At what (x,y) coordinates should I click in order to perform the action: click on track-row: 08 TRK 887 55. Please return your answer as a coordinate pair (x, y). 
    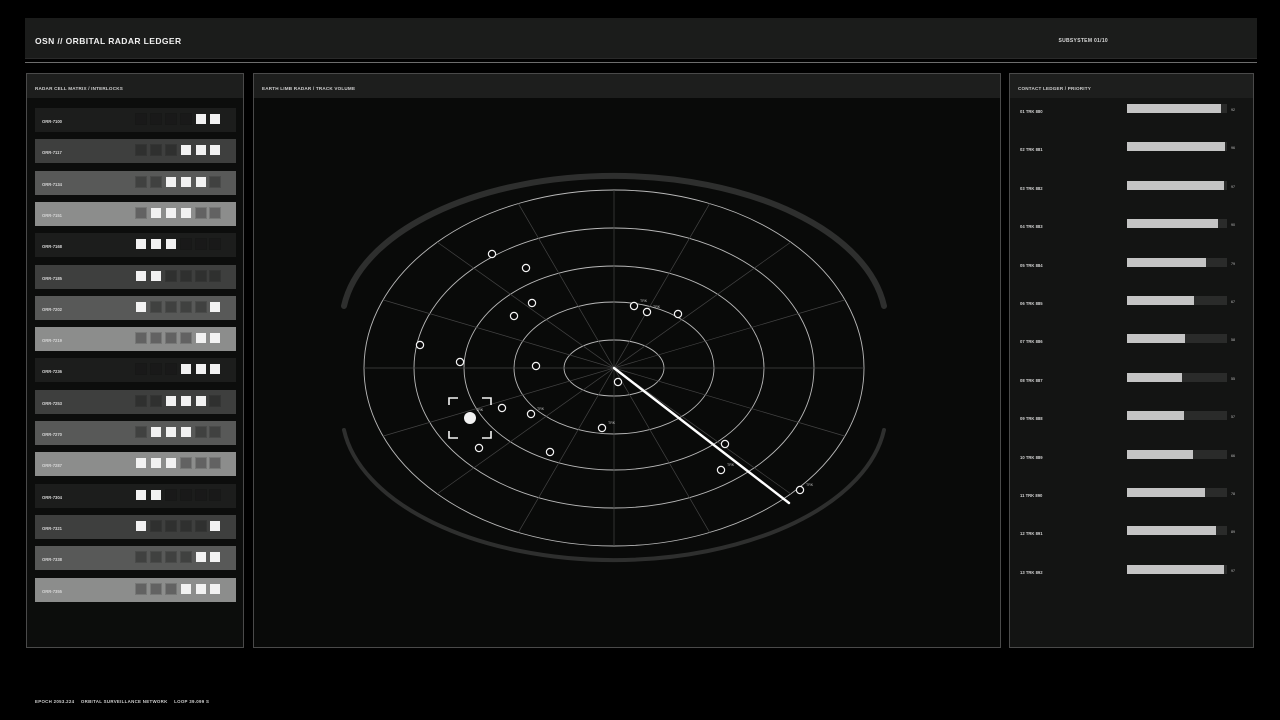
    Looking at the image, I should click on (1135, 379).